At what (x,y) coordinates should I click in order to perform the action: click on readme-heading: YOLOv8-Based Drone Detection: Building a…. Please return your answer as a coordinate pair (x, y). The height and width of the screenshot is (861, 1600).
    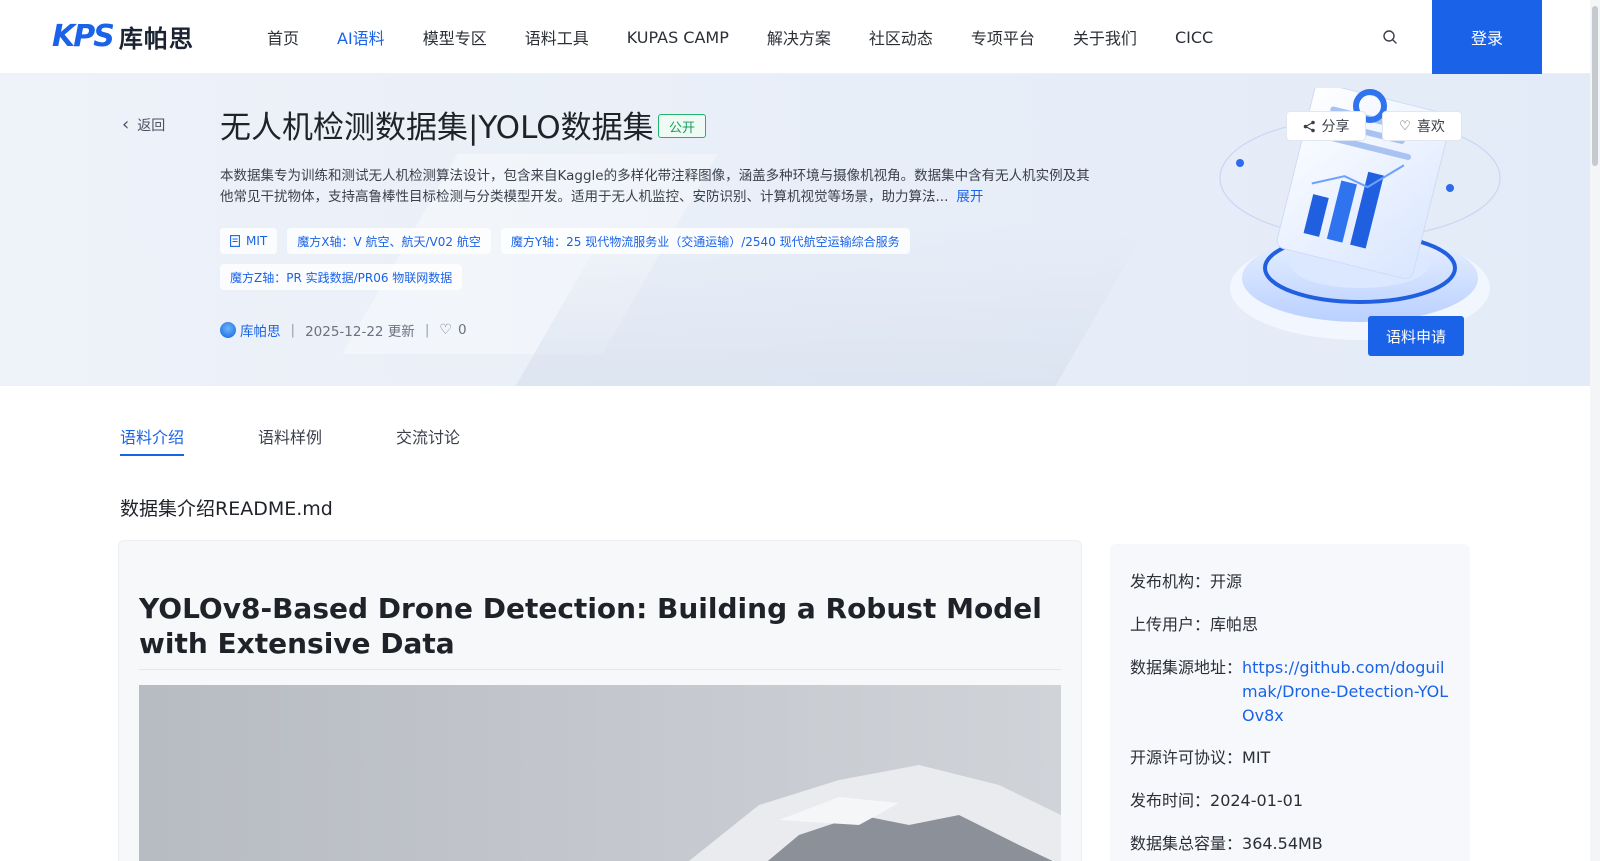
    Looking at the image, I should click on (590, 626).